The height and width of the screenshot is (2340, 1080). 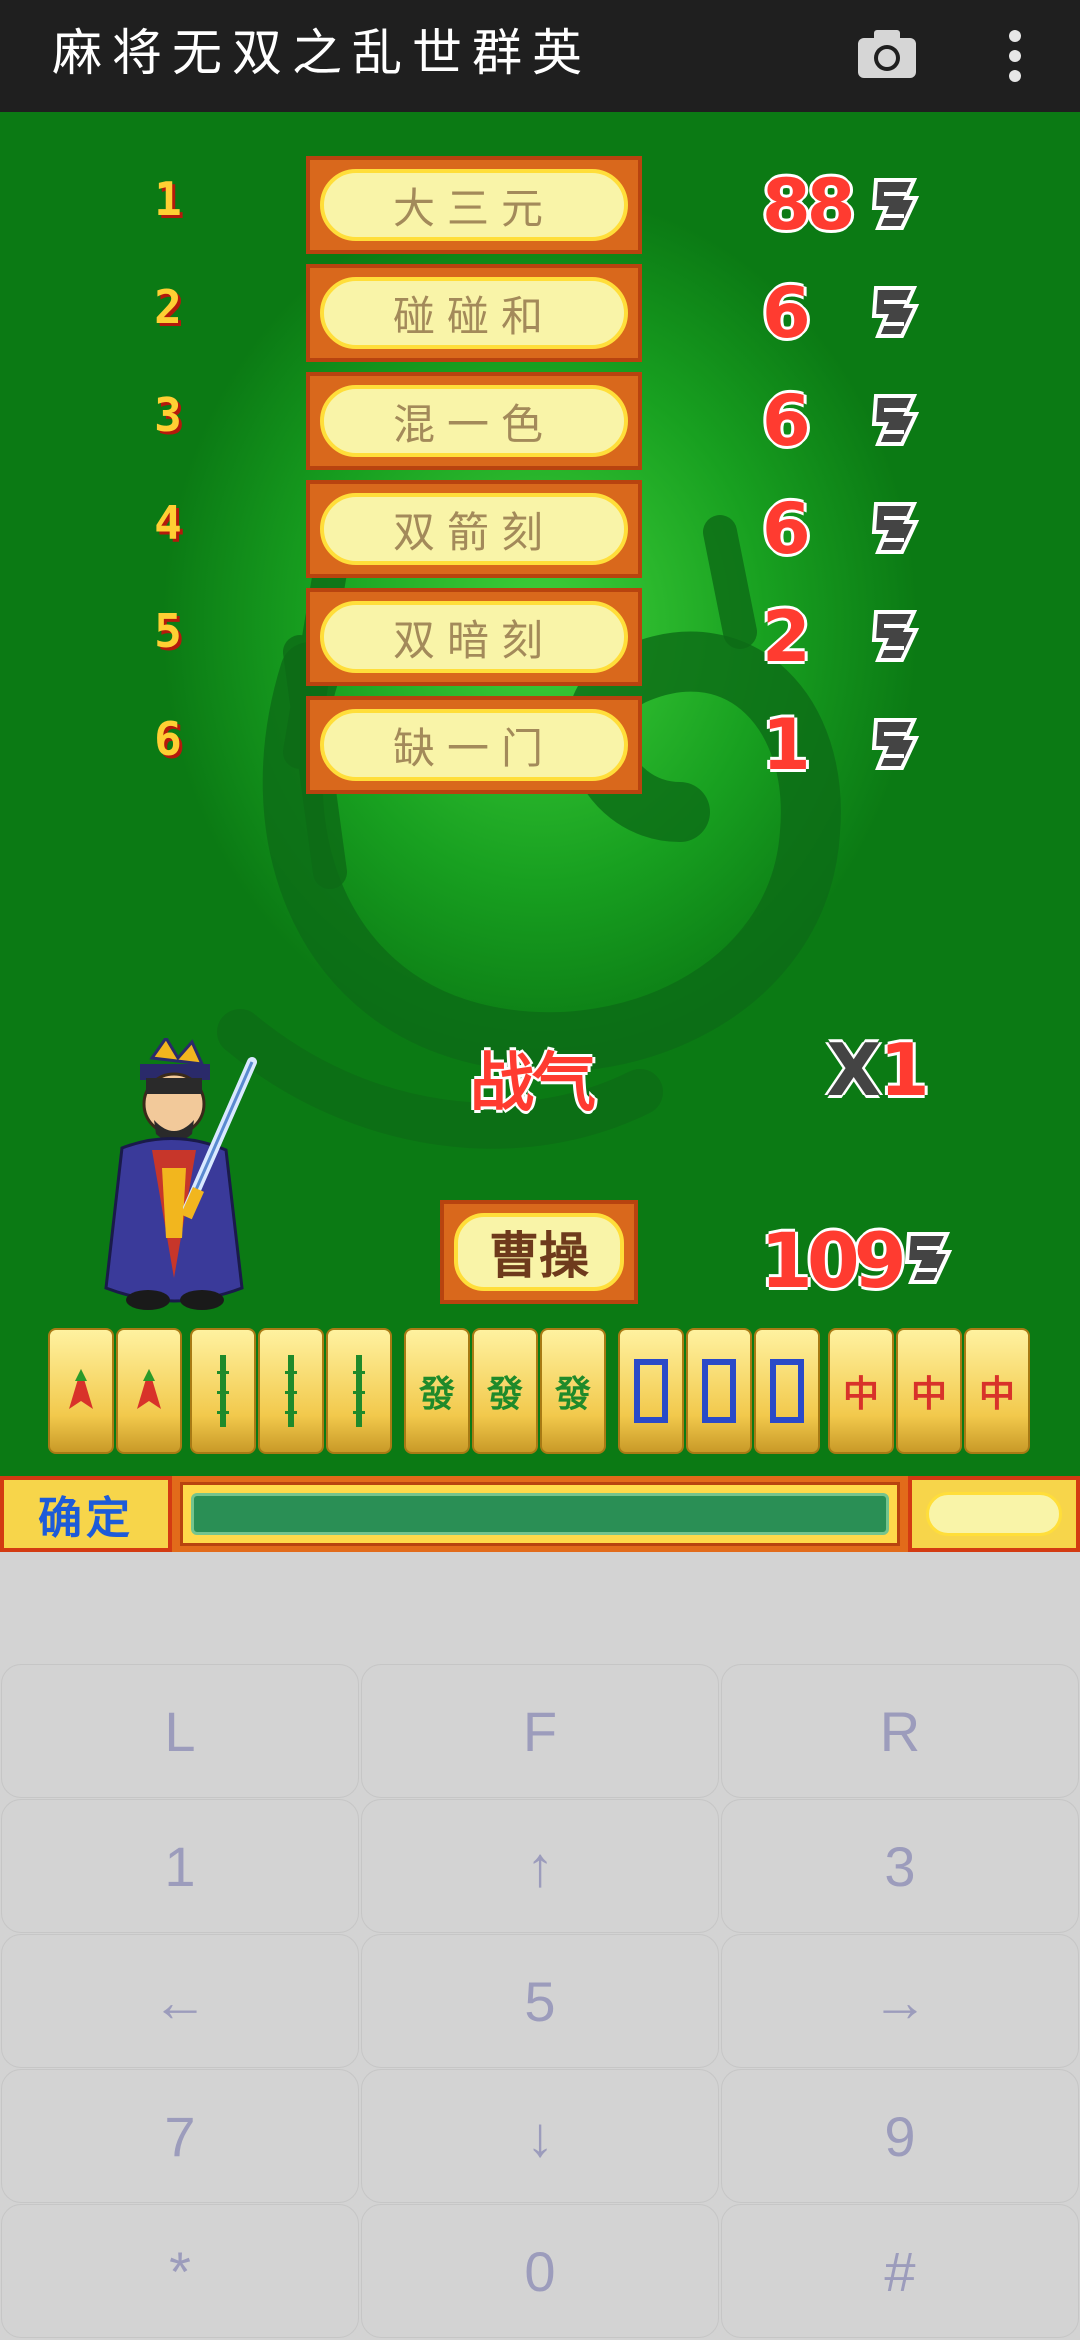 What do you see at coordinates (168, 307) in the screenshot?
I see `yaku-number: 2` at bounding box center [168, 307].